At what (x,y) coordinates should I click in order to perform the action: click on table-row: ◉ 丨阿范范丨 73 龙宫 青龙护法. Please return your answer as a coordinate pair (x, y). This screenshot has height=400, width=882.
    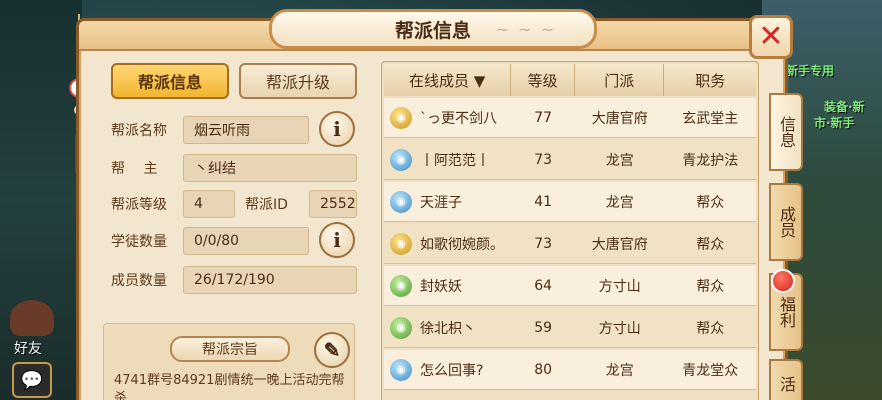
    Looking at the image, I should click on (570, 160).